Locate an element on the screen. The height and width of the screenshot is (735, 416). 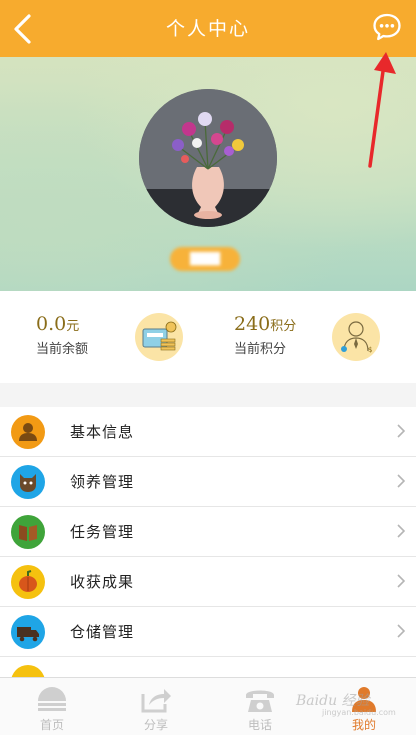
menu-label: 领养管理 is located at coordinates (102, 482).